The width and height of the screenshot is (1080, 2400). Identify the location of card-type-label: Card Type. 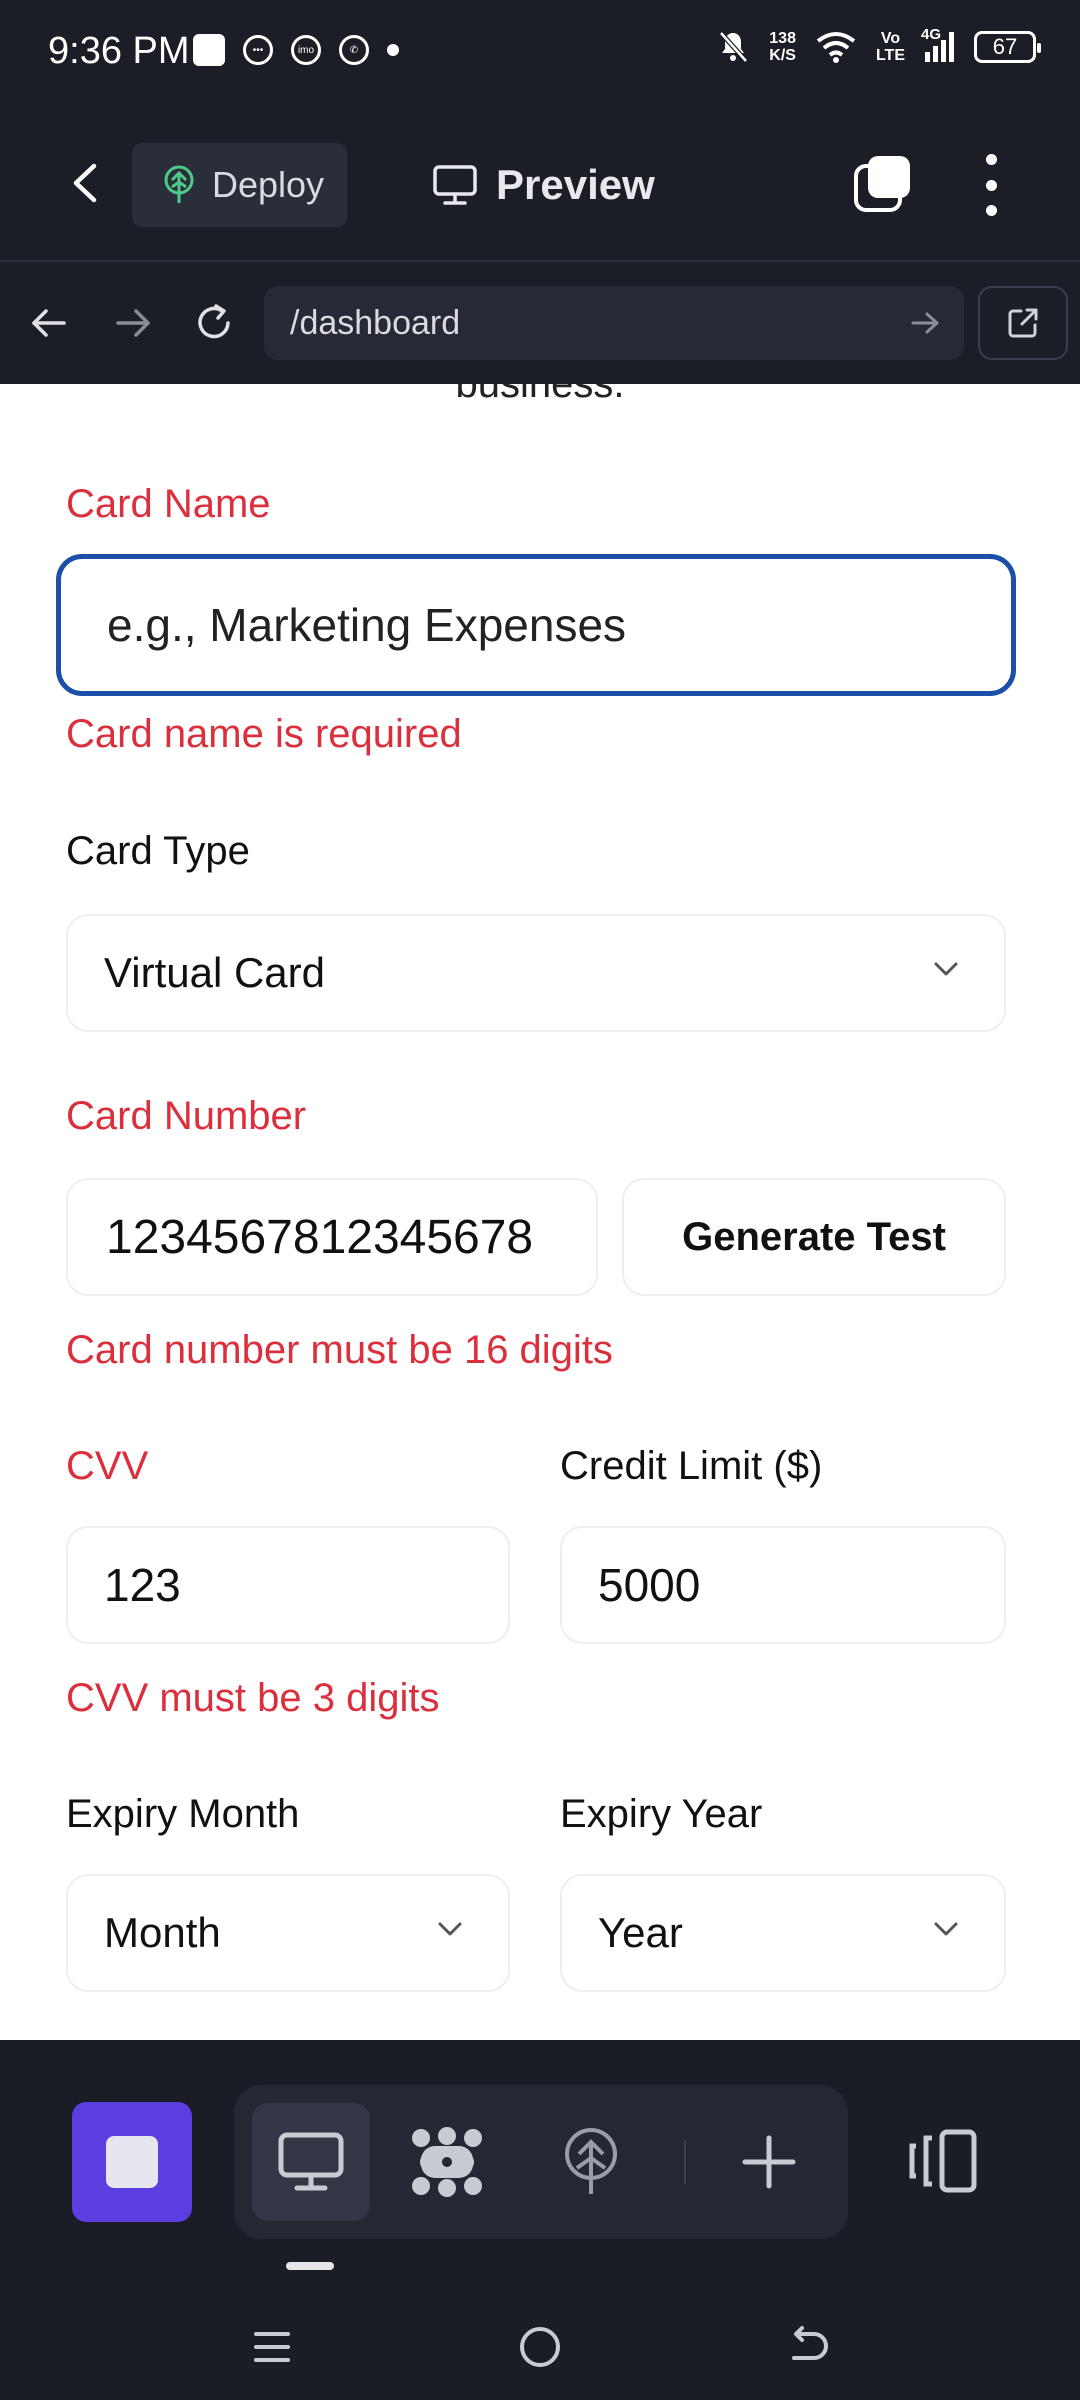
(158, 851).